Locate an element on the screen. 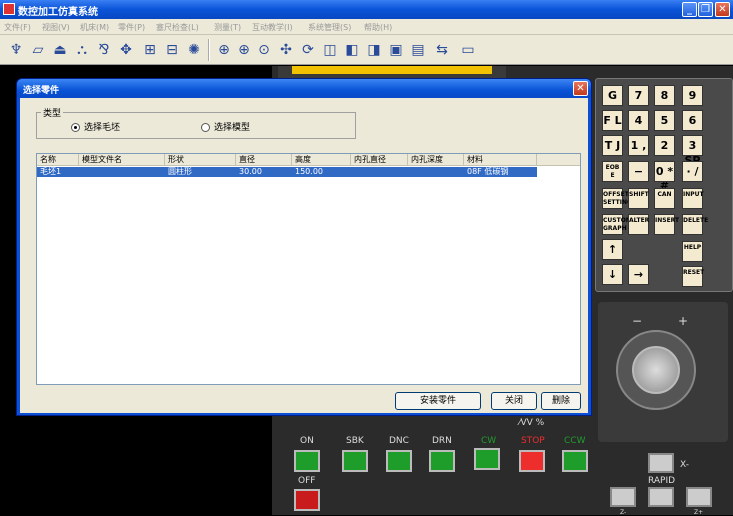 Image resolution: width=733 pixels, height=516 pixels. control-panel-icon: ▤ is located at coordinates (418, 50).